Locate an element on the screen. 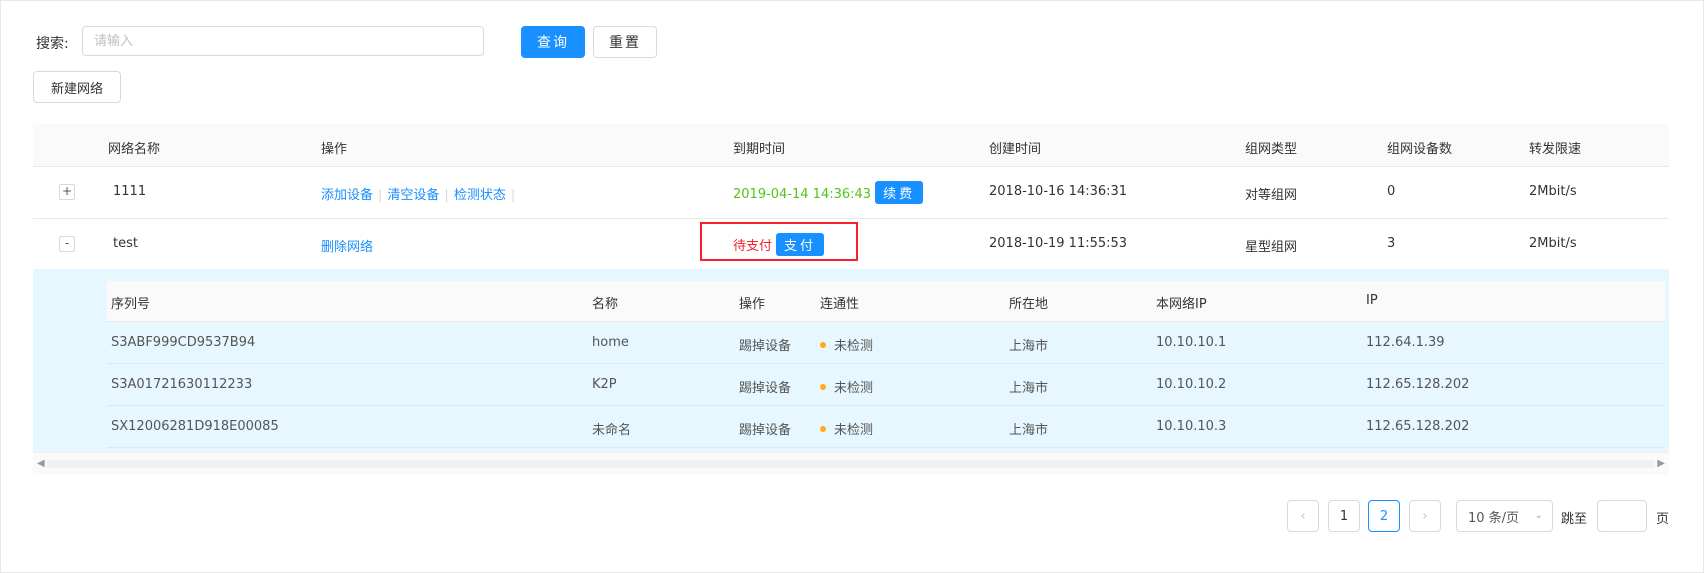 The image size is (1704, 573). device-count: 3 is located at coordinates (1391, 243).